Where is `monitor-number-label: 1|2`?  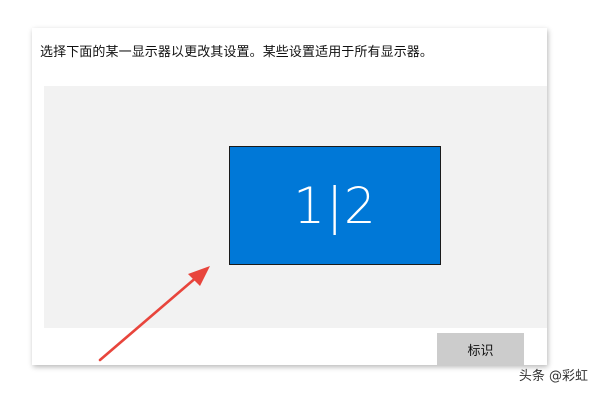 monitor-number-label: 1|2 is located at coordinates (335, 205).